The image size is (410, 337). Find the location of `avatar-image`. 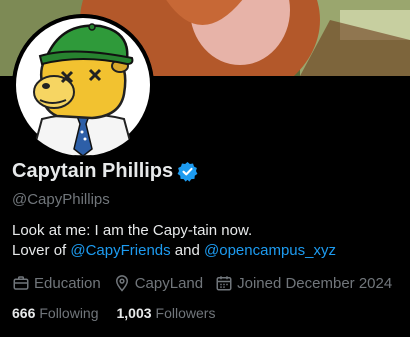

avatar-image is located at coordinates (83, 85).